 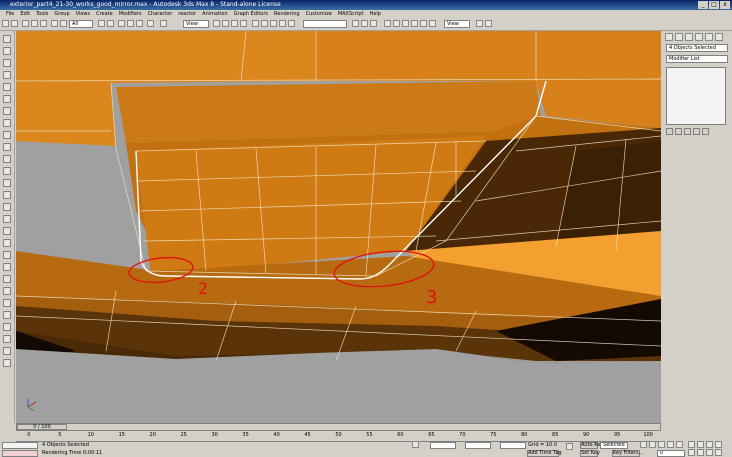 I want to click on make-unique-icon, so click(x=687, y=131).